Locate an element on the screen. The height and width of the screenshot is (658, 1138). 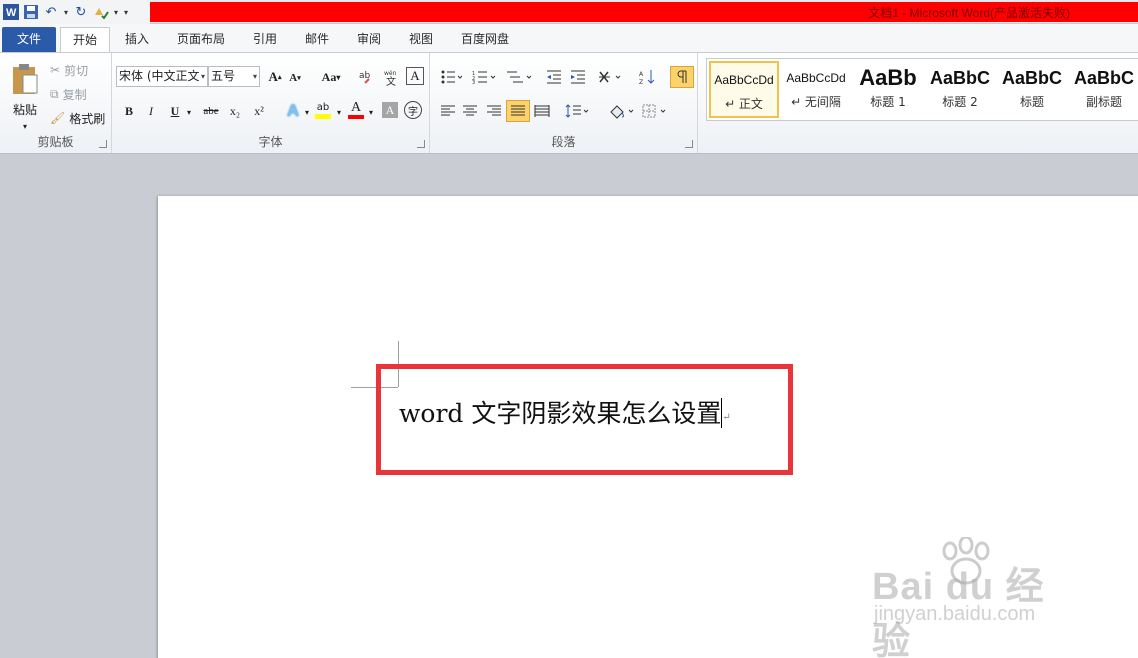
font-color-dropdown-icon: ▾ is located at coordinates (371, 112).